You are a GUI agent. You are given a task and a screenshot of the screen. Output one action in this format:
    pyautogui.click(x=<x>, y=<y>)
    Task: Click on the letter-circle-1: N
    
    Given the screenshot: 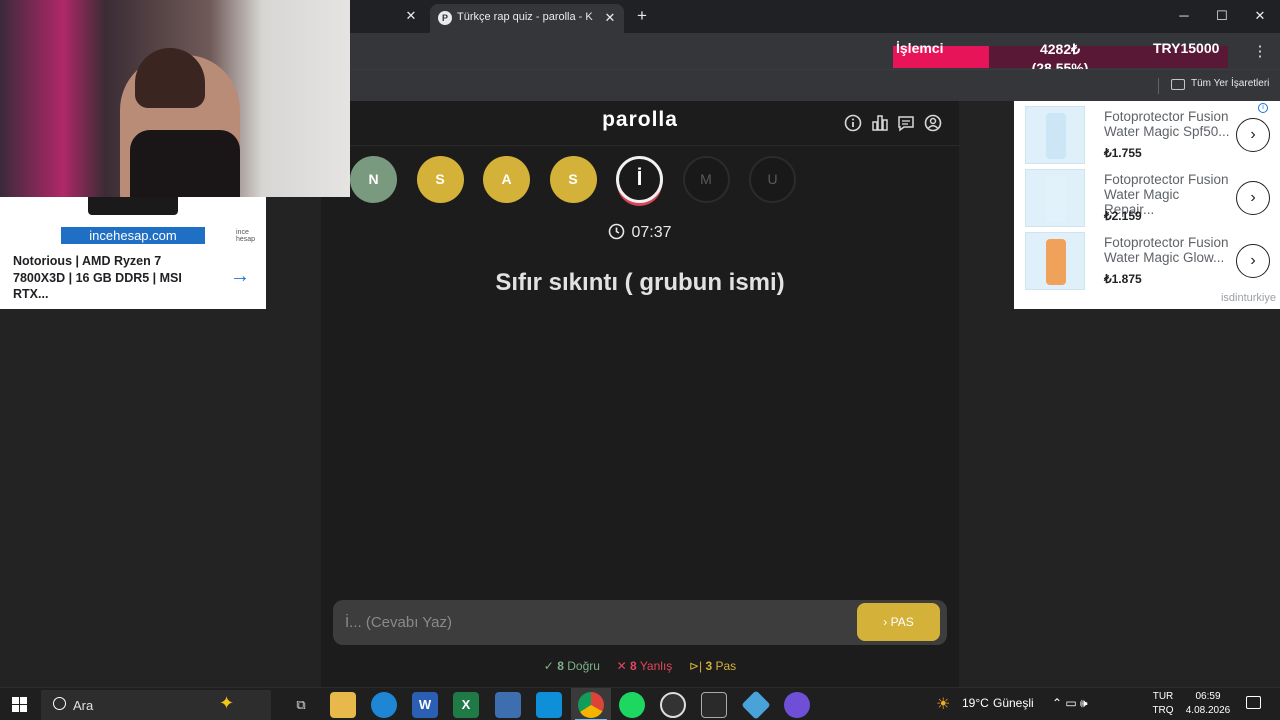 What is the action you would take?
    pyautogui.click(x=373, y=179)
    